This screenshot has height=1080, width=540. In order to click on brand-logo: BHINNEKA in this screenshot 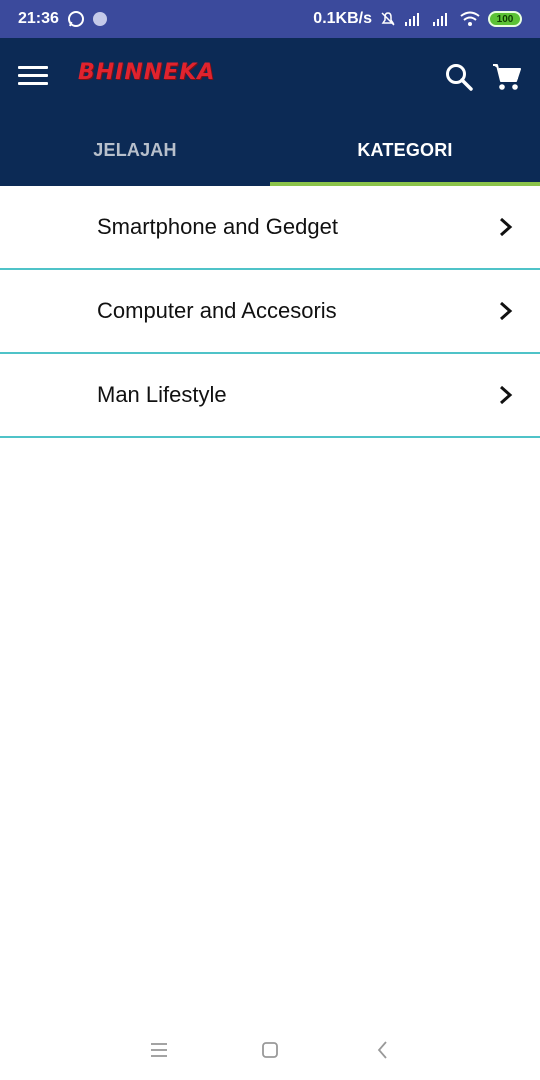, I will do `click(147, 72)`.